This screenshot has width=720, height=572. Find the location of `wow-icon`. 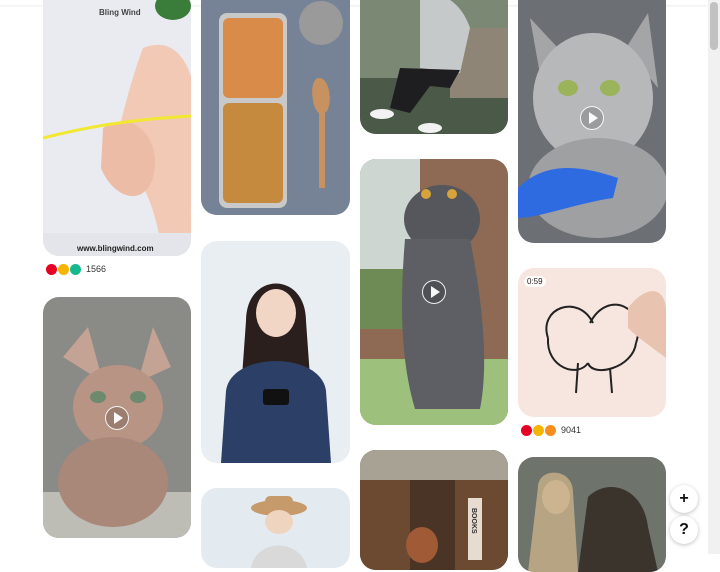

wow-icon is located at coordinates (550, 430).